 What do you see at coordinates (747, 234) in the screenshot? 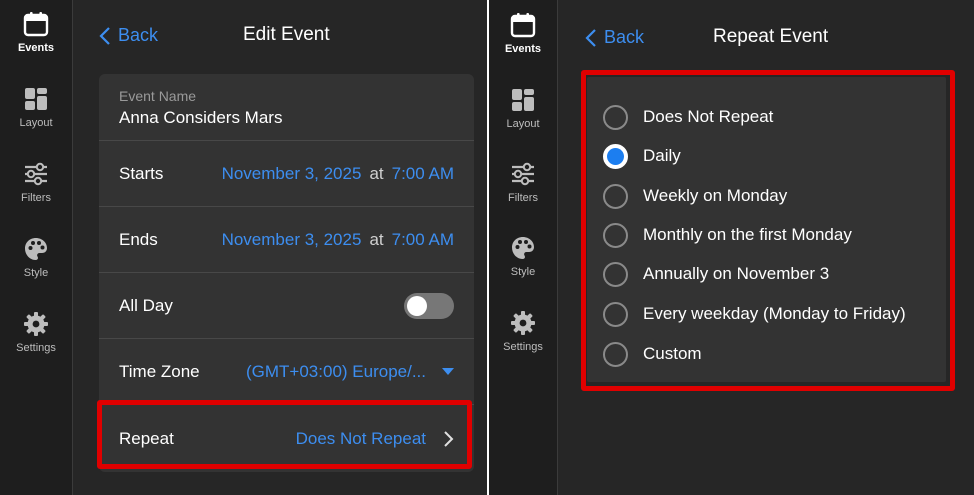
I see `repeat-option-label: Monthly on the first Monday` at bounding box center [747, 234].